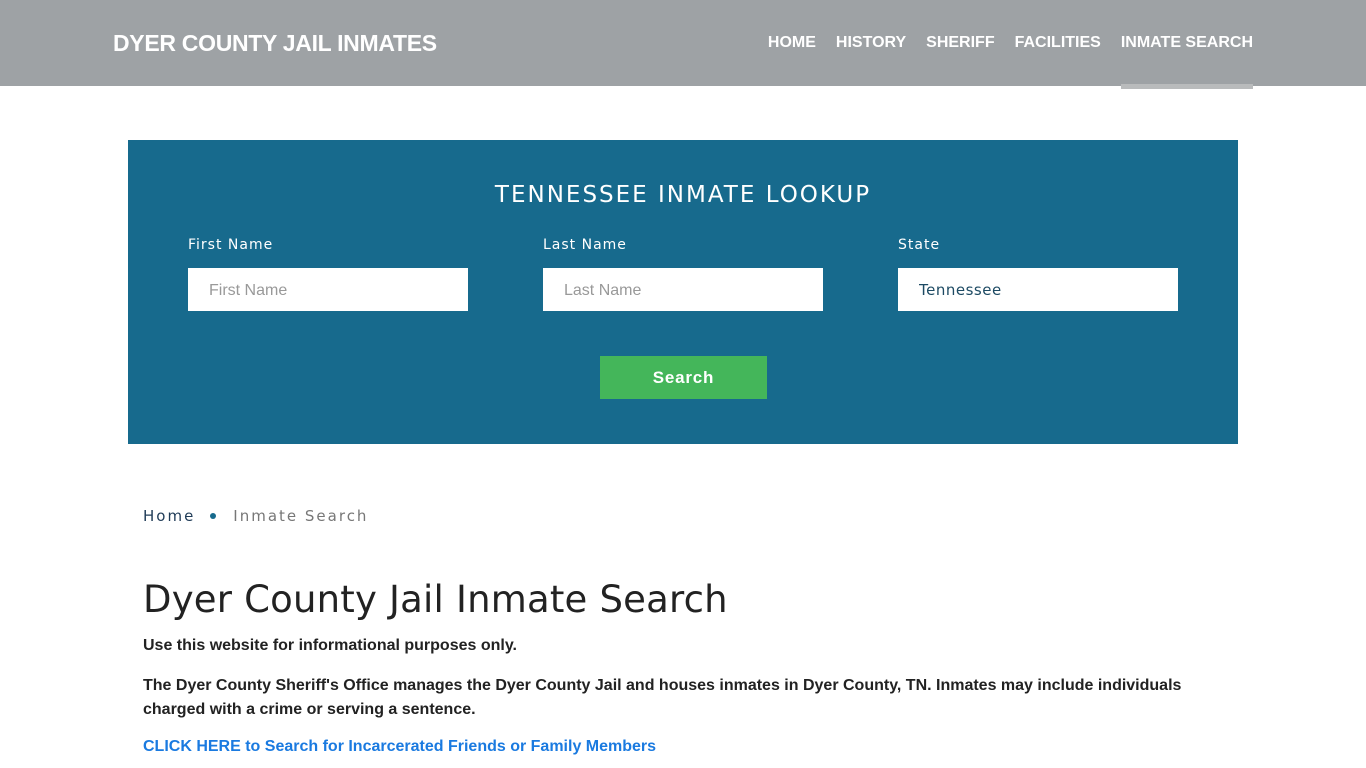 The height and width of the screenshot is (768, 1366). I want to click on state-label: State, so click(919, 245).